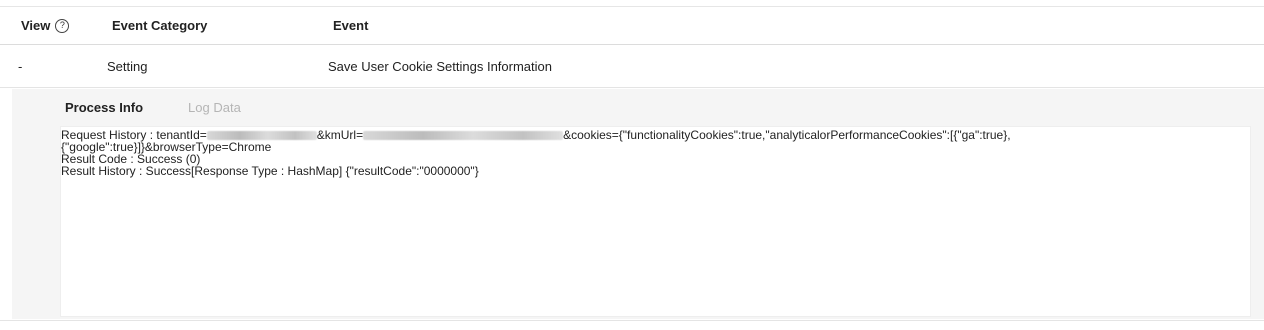  I want to click on redacted-km-url, so click(463, 136).